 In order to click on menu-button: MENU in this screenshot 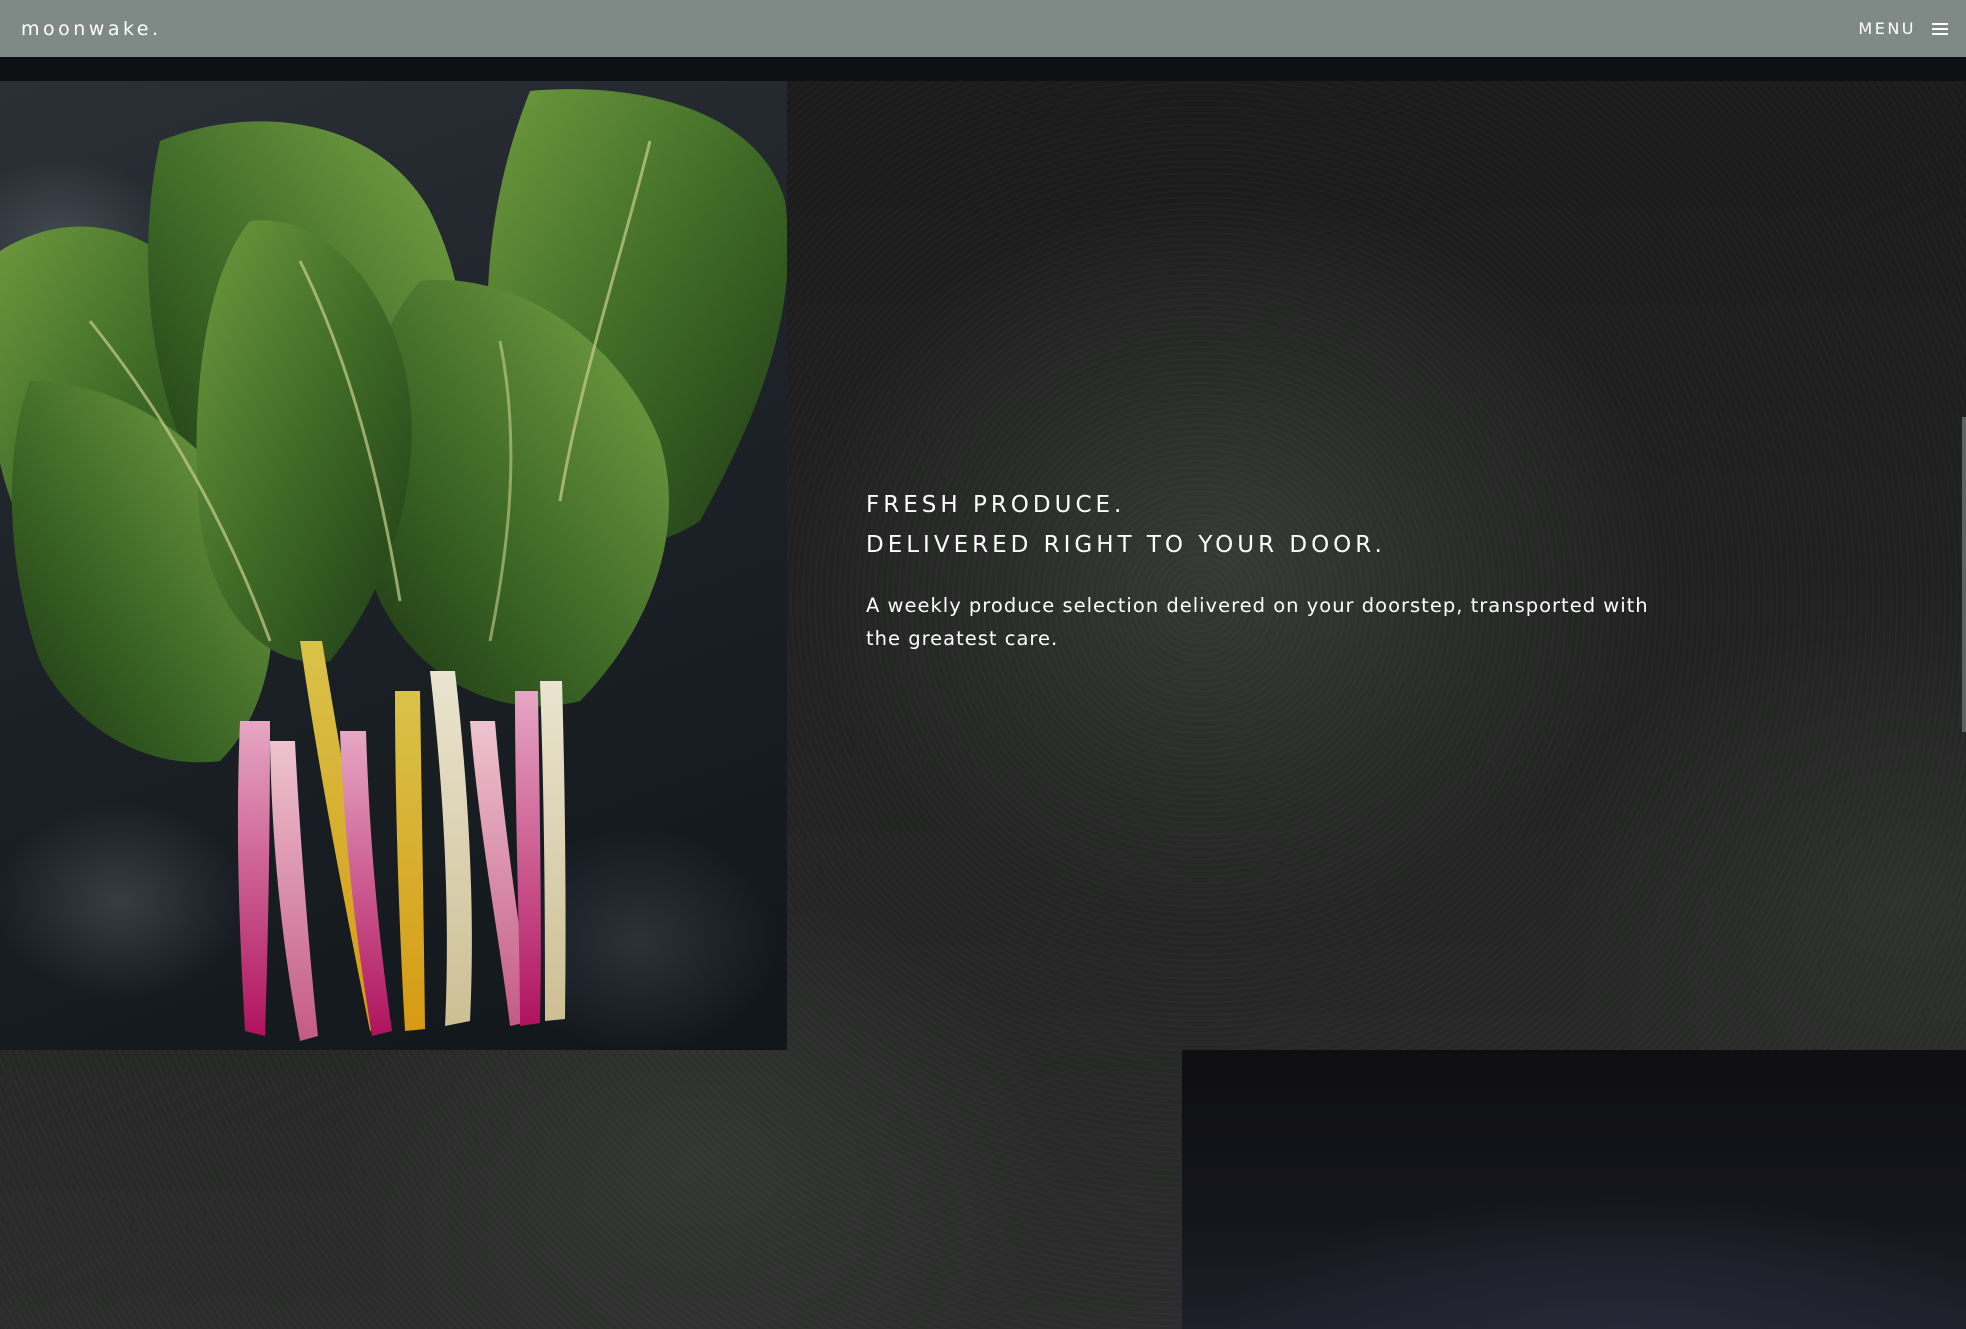, I will do `click(1903, 28)`.